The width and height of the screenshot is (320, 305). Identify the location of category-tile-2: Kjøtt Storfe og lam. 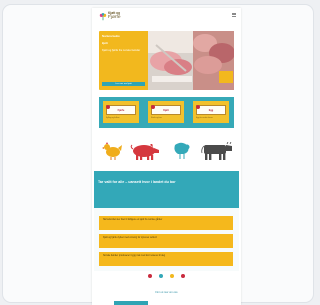
(166, 112).